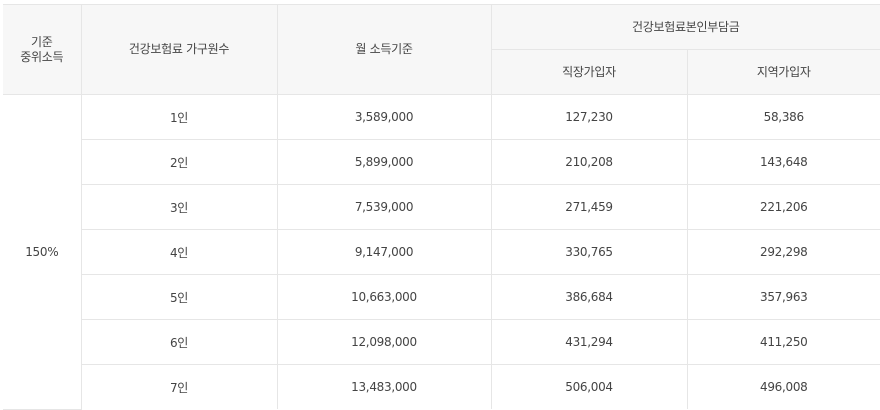  I want to click on table-row: 2인 5,899,000 210,208 143,648, so click(441, 162).